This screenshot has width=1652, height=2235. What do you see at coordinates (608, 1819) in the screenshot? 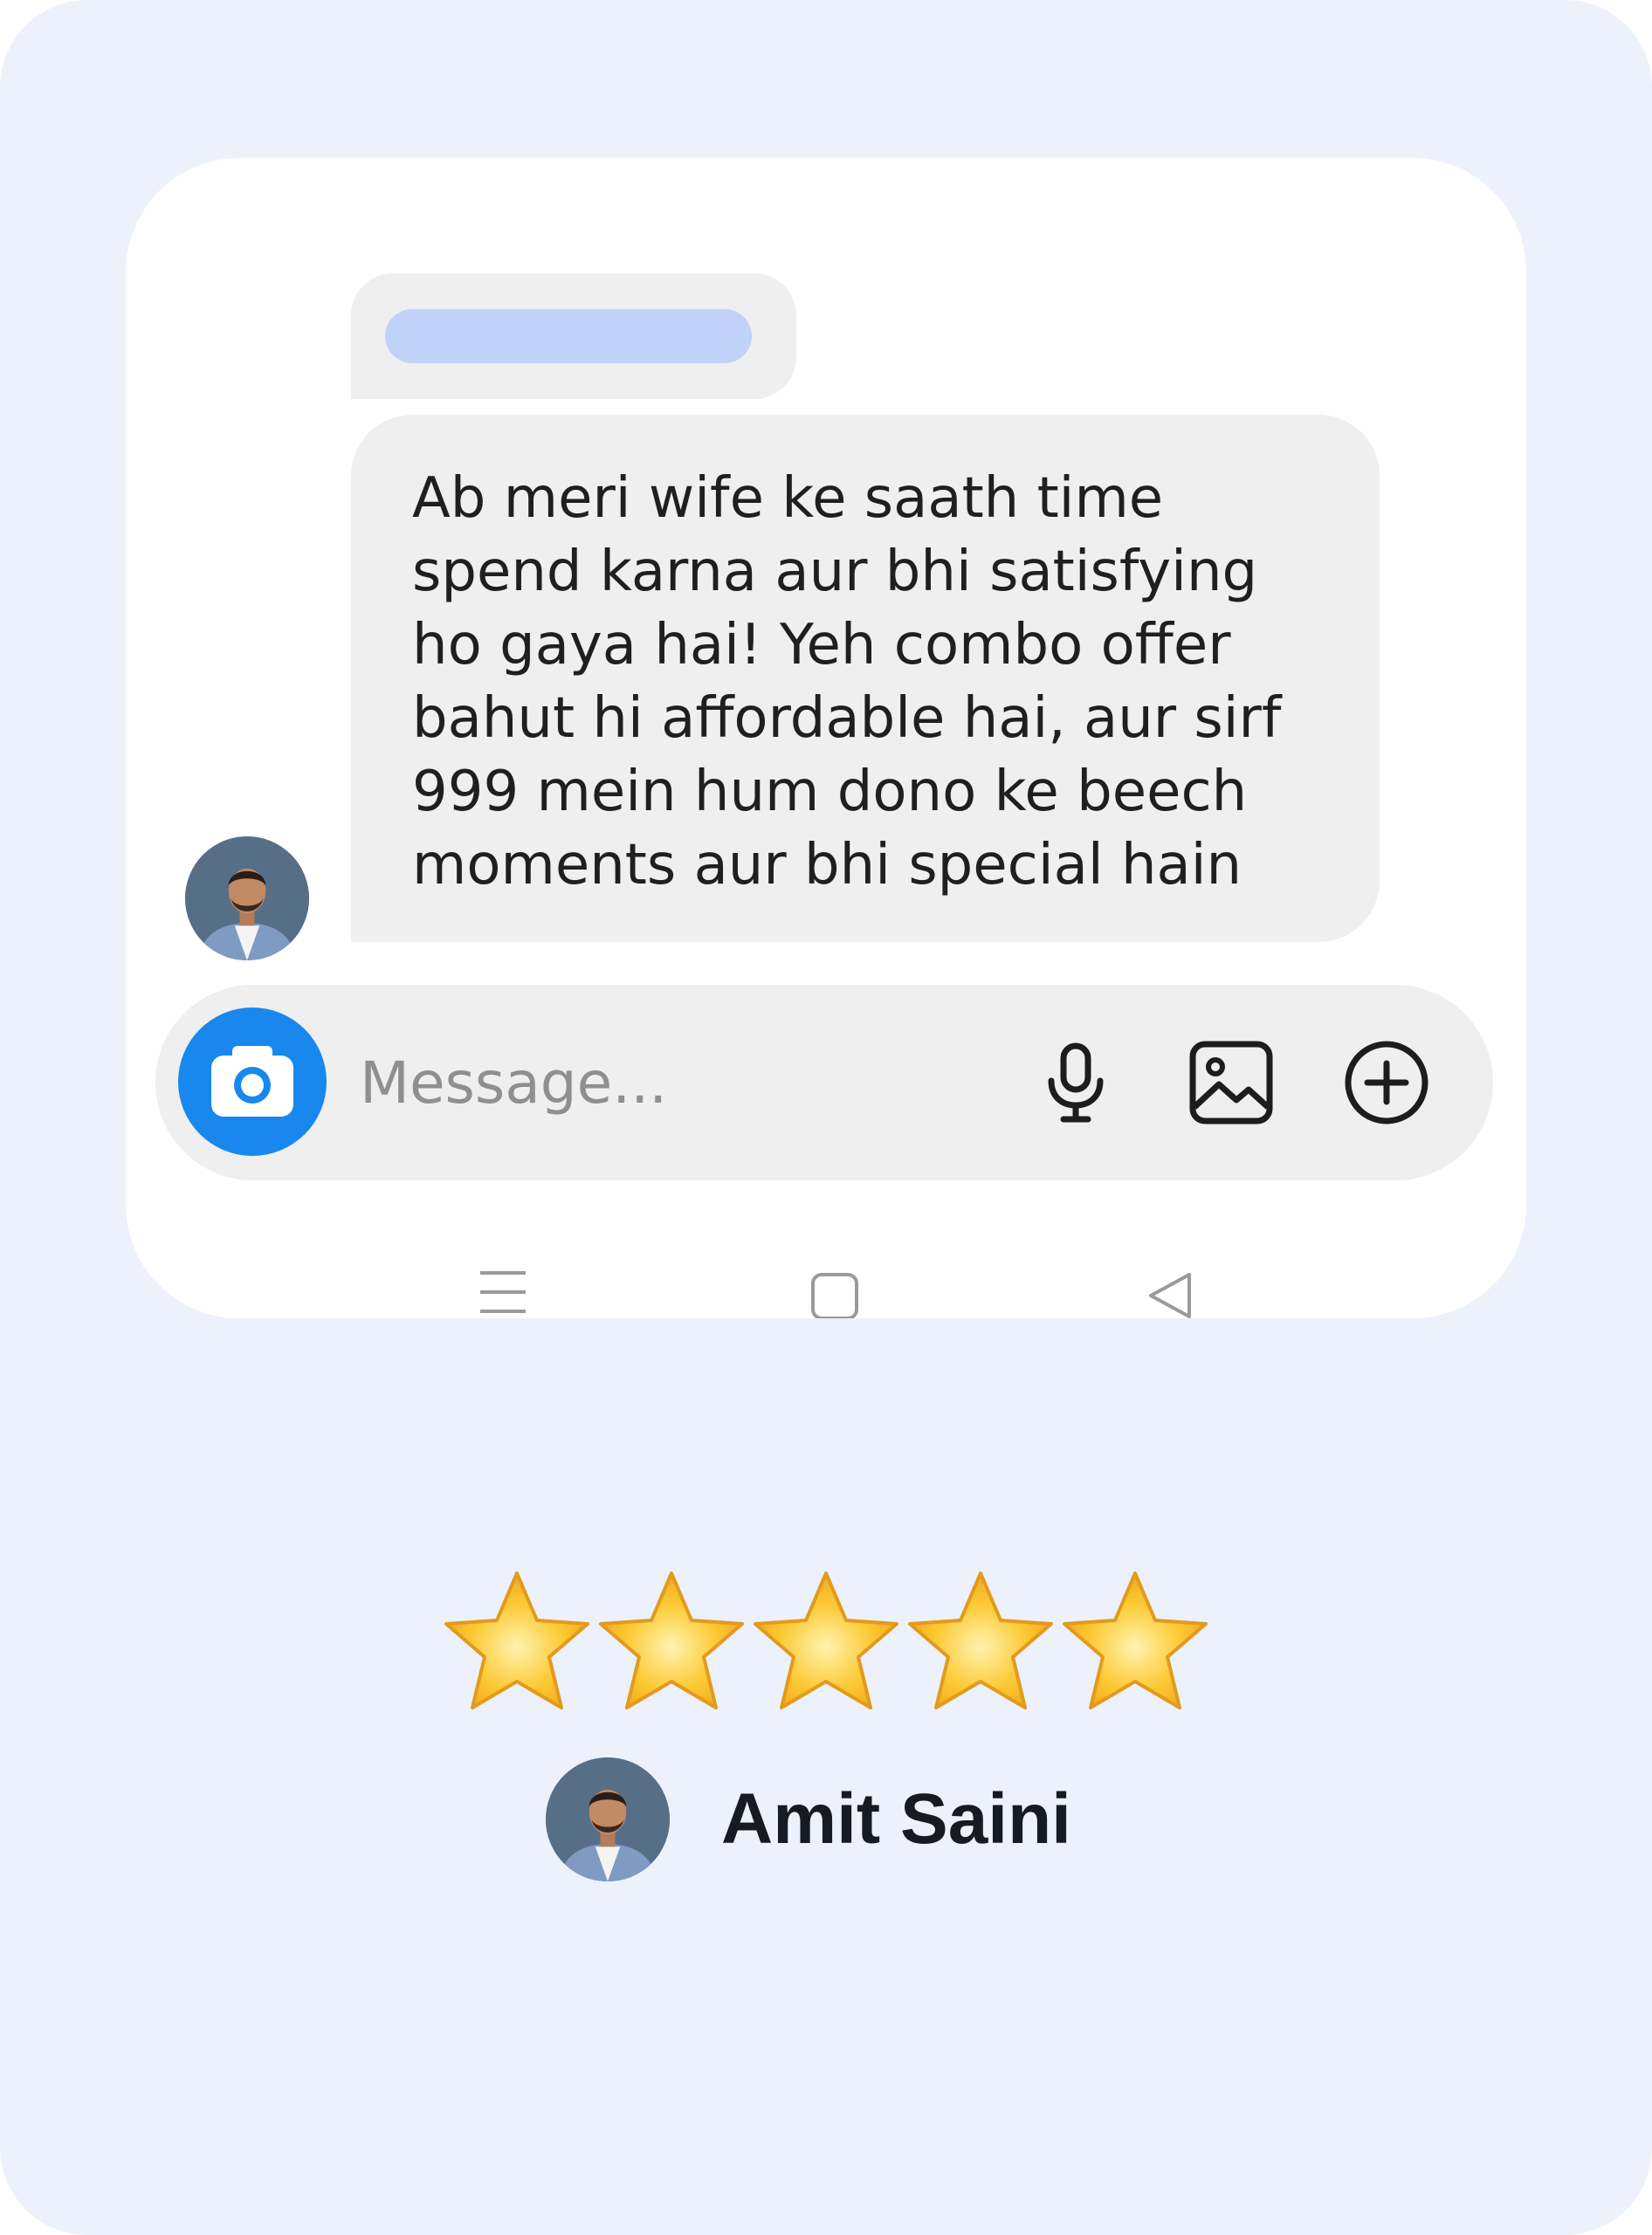
I see `author-avatar` at bounding box center [608, 1819].